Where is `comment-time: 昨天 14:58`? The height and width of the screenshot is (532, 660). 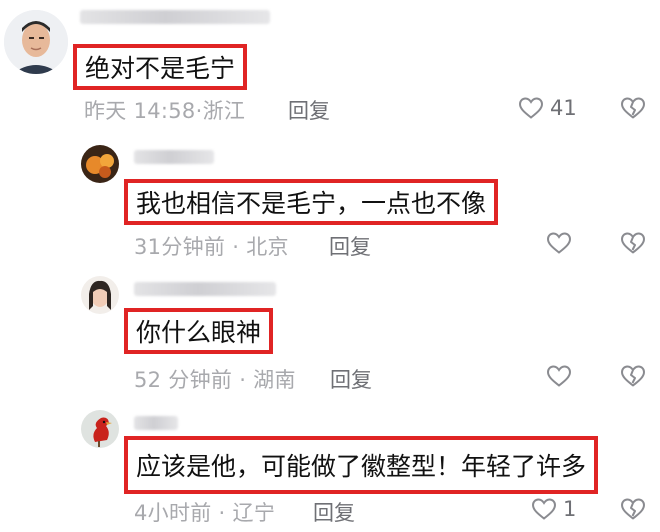
comment-time: 昨天 14:58 is located at coordinates (140, 111).